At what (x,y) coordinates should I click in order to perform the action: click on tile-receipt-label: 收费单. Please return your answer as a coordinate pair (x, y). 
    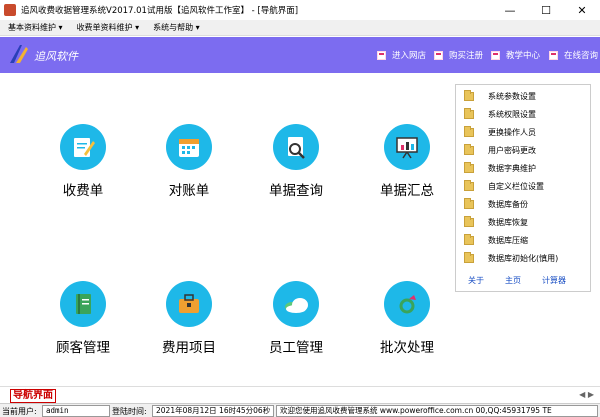
    Looking at the image, I should click on (83, 191).